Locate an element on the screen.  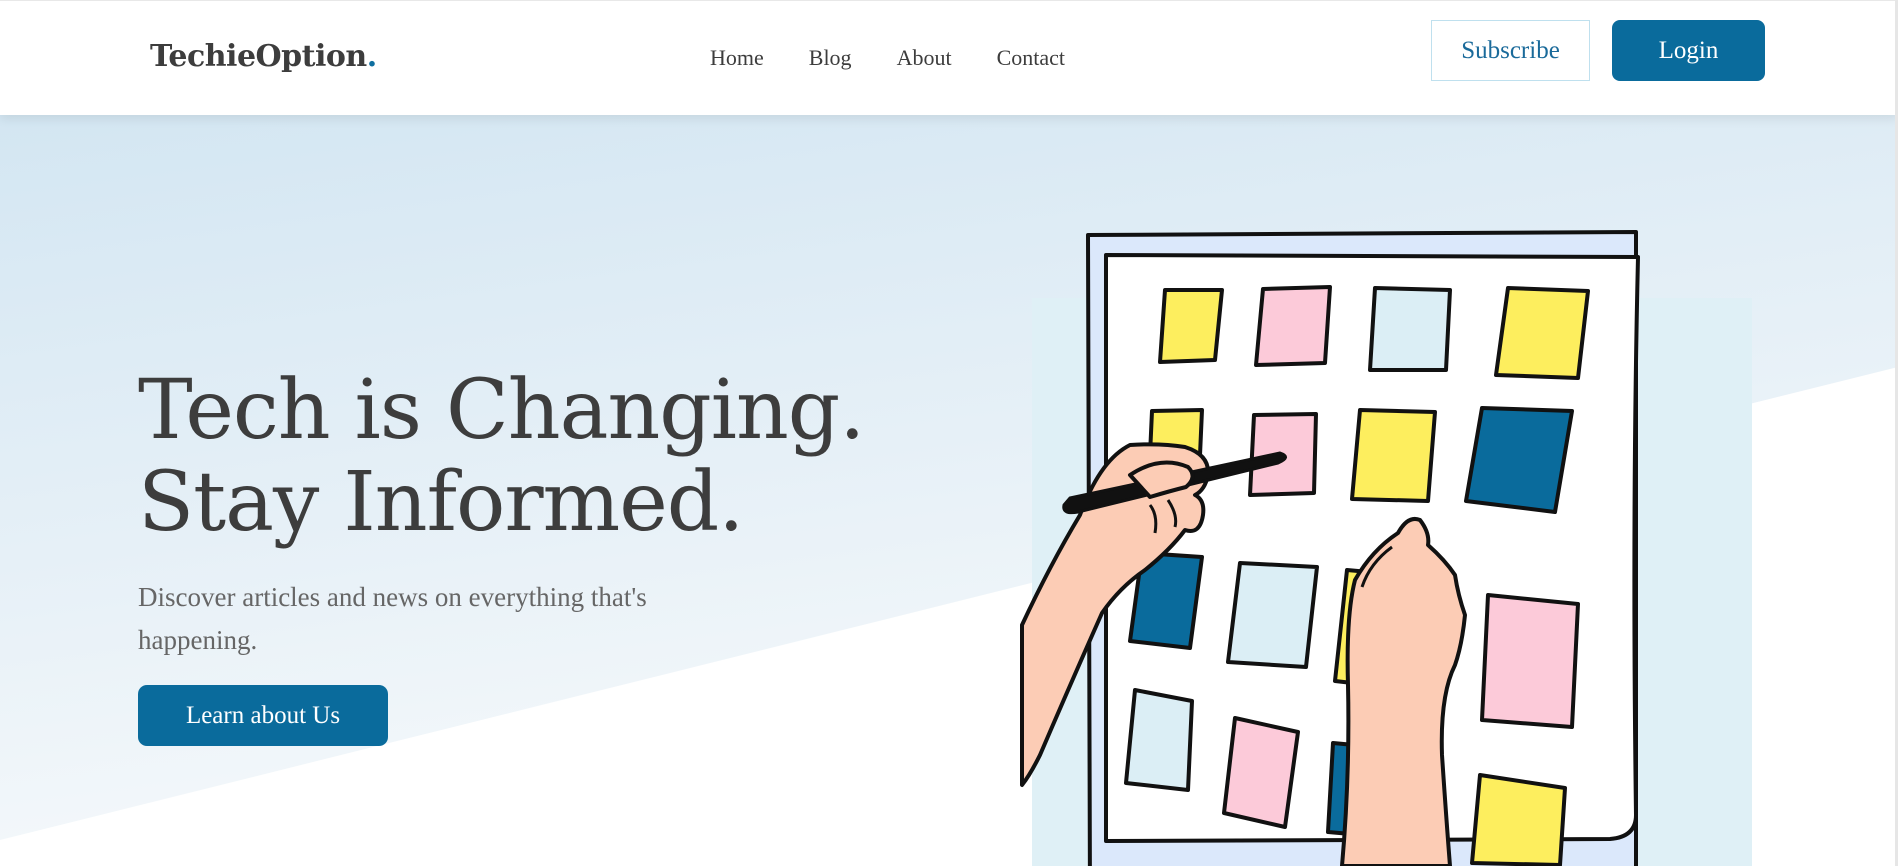
headline-line-1: Tech is Changing. is located at coordinates (501, 410).